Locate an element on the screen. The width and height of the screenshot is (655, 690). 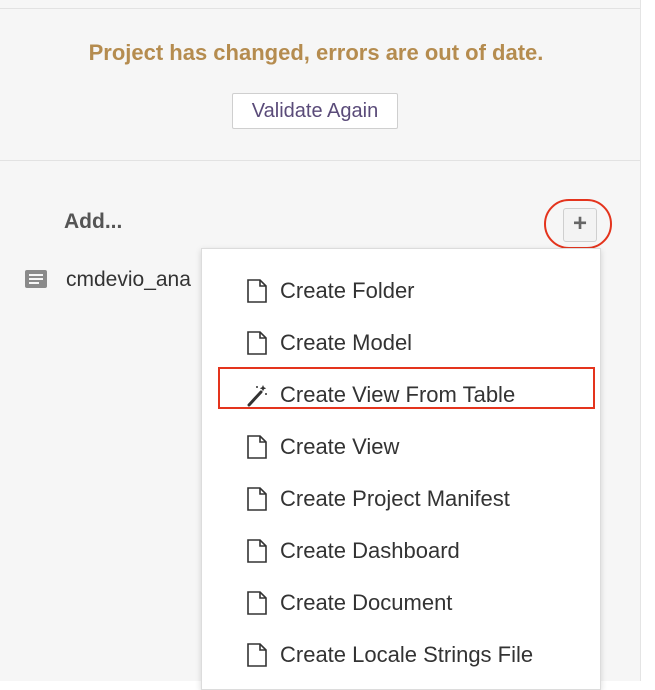
menu-item-label: Create View is located at coordinates (340, 446).